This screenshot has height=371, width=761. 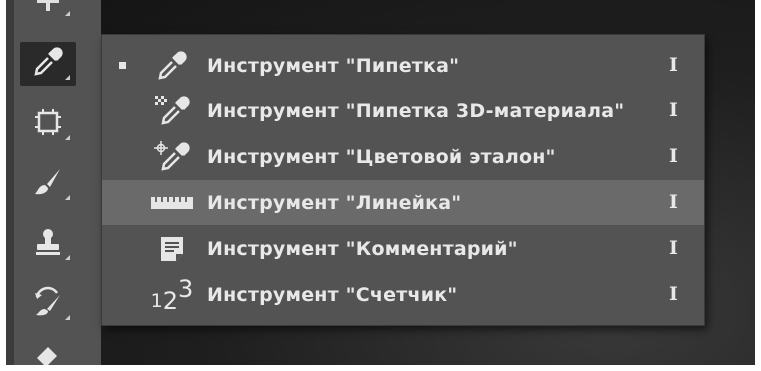 I want to click on menu-item-eyedropper: Инструмент "Пипетка" I, so click(x=403, y=65).